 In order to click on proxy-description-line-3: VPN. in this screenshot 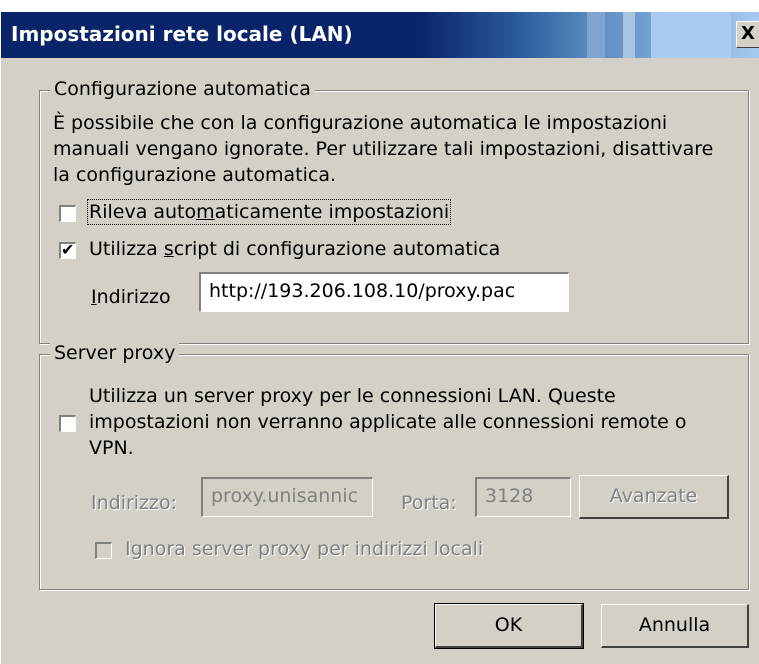, I will do `click(111, 448)`.